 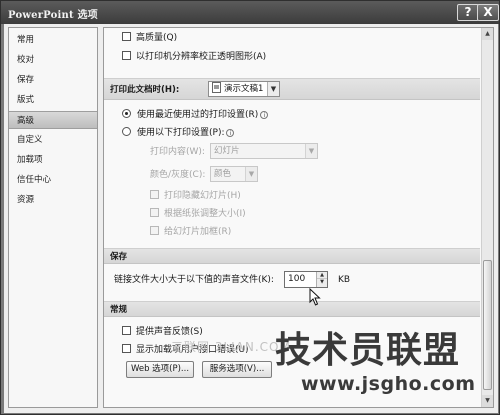 What do you see at coordinates (53, 160) in the screenshot?
I see `nav-item-addins: 加载项` at bounding box center [53, 160].